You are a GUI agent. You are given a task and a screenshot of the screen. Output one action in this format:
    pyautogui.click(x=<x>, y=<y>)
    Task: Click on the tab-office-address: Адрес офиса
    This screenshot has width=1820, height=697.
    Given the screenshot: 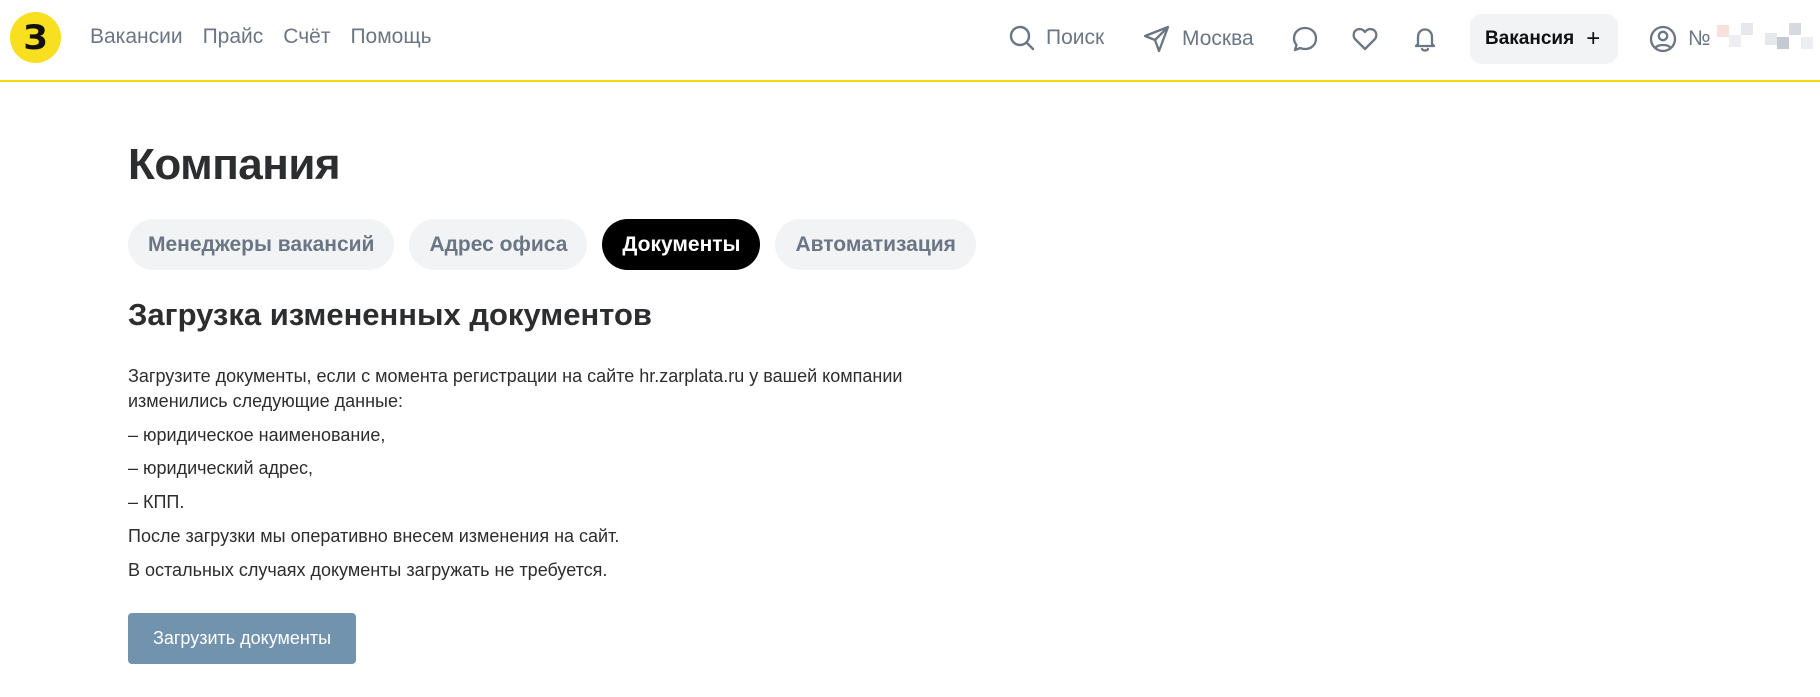 What is the action you would take?
    pyautogui.click(x=498, y=244)
    